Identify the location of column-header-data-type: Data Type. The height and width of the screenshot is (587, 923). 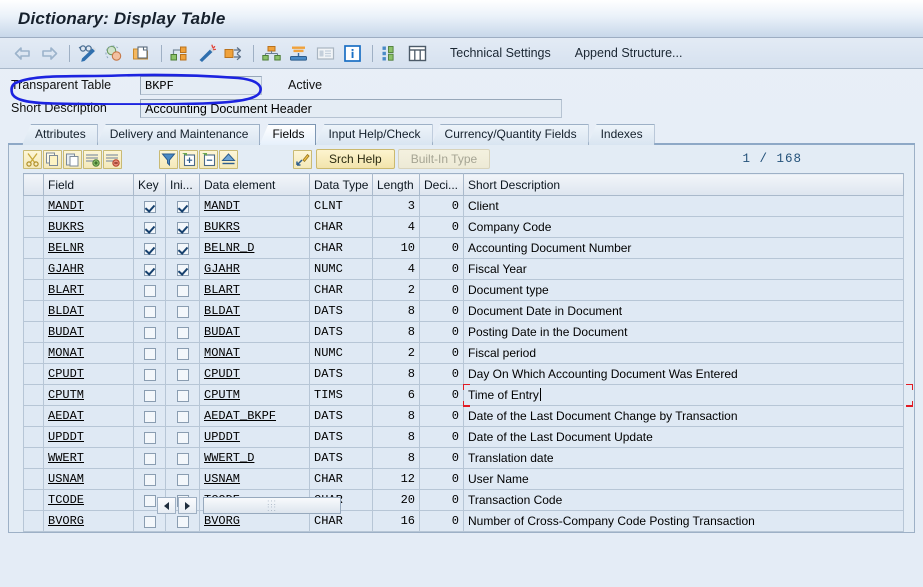
(341, 184).